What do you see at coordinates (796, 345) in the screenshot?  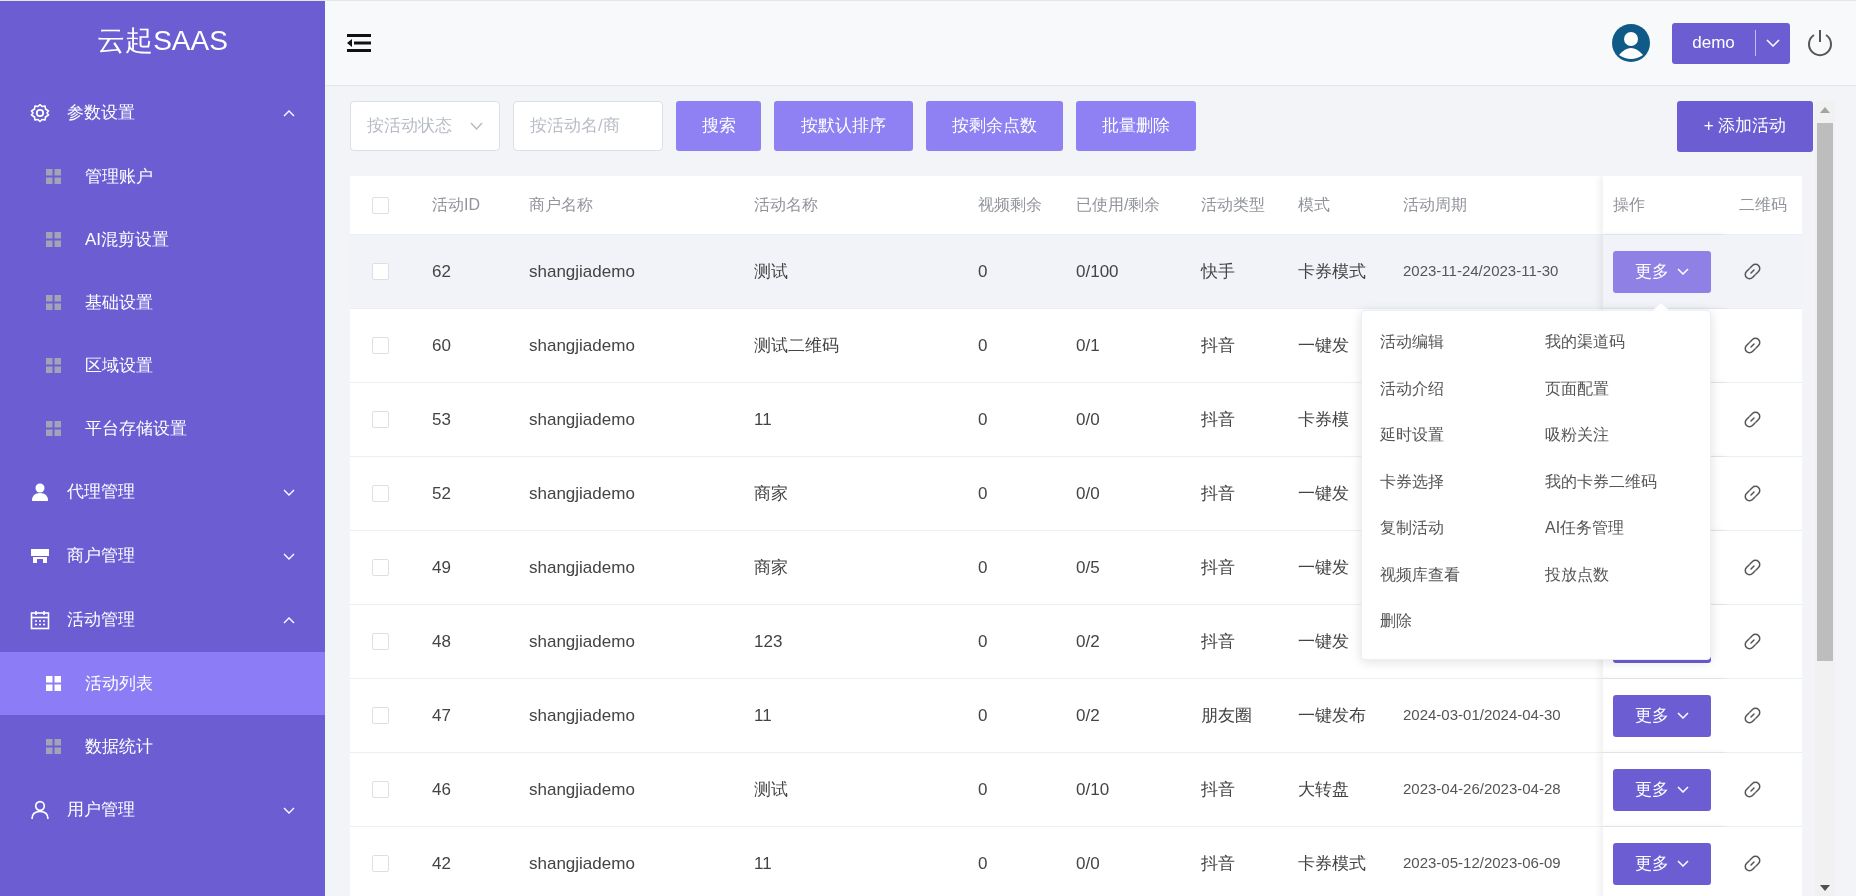 I see `table-cell-text: 测试二维码` at bounding box center [796, 345].